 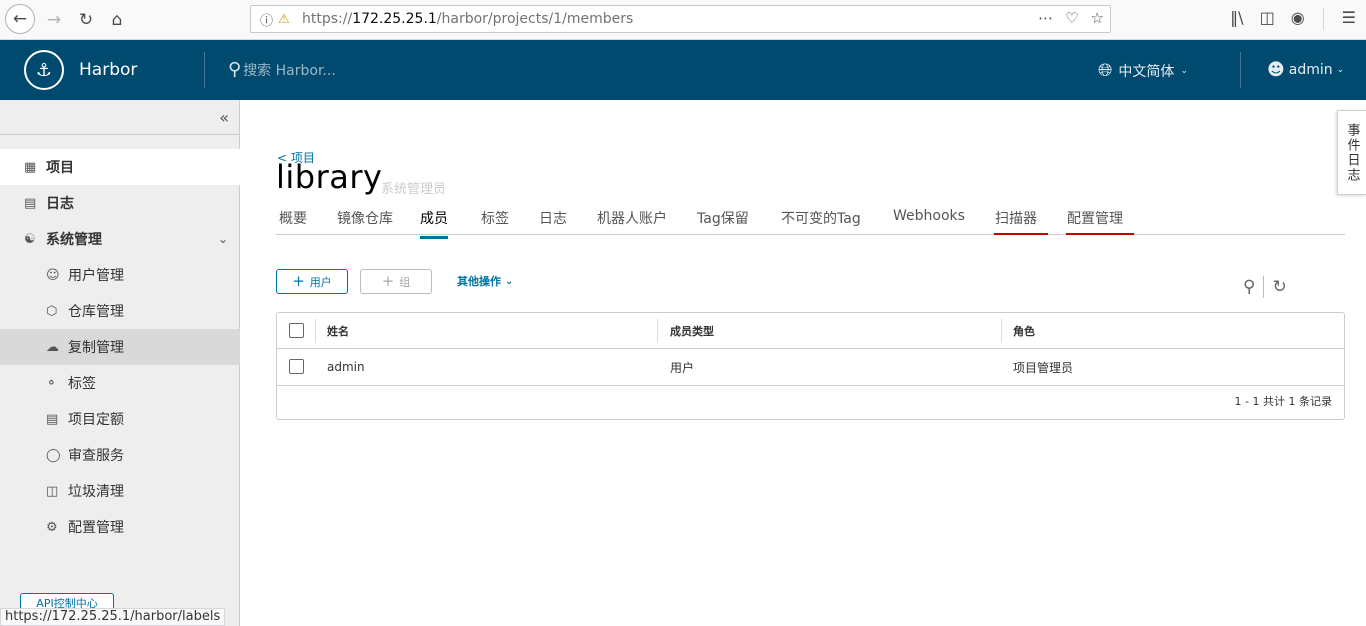 I want to click on more-actions-dropdown: 其他操作 ⌄, so click(x=485, y=281).